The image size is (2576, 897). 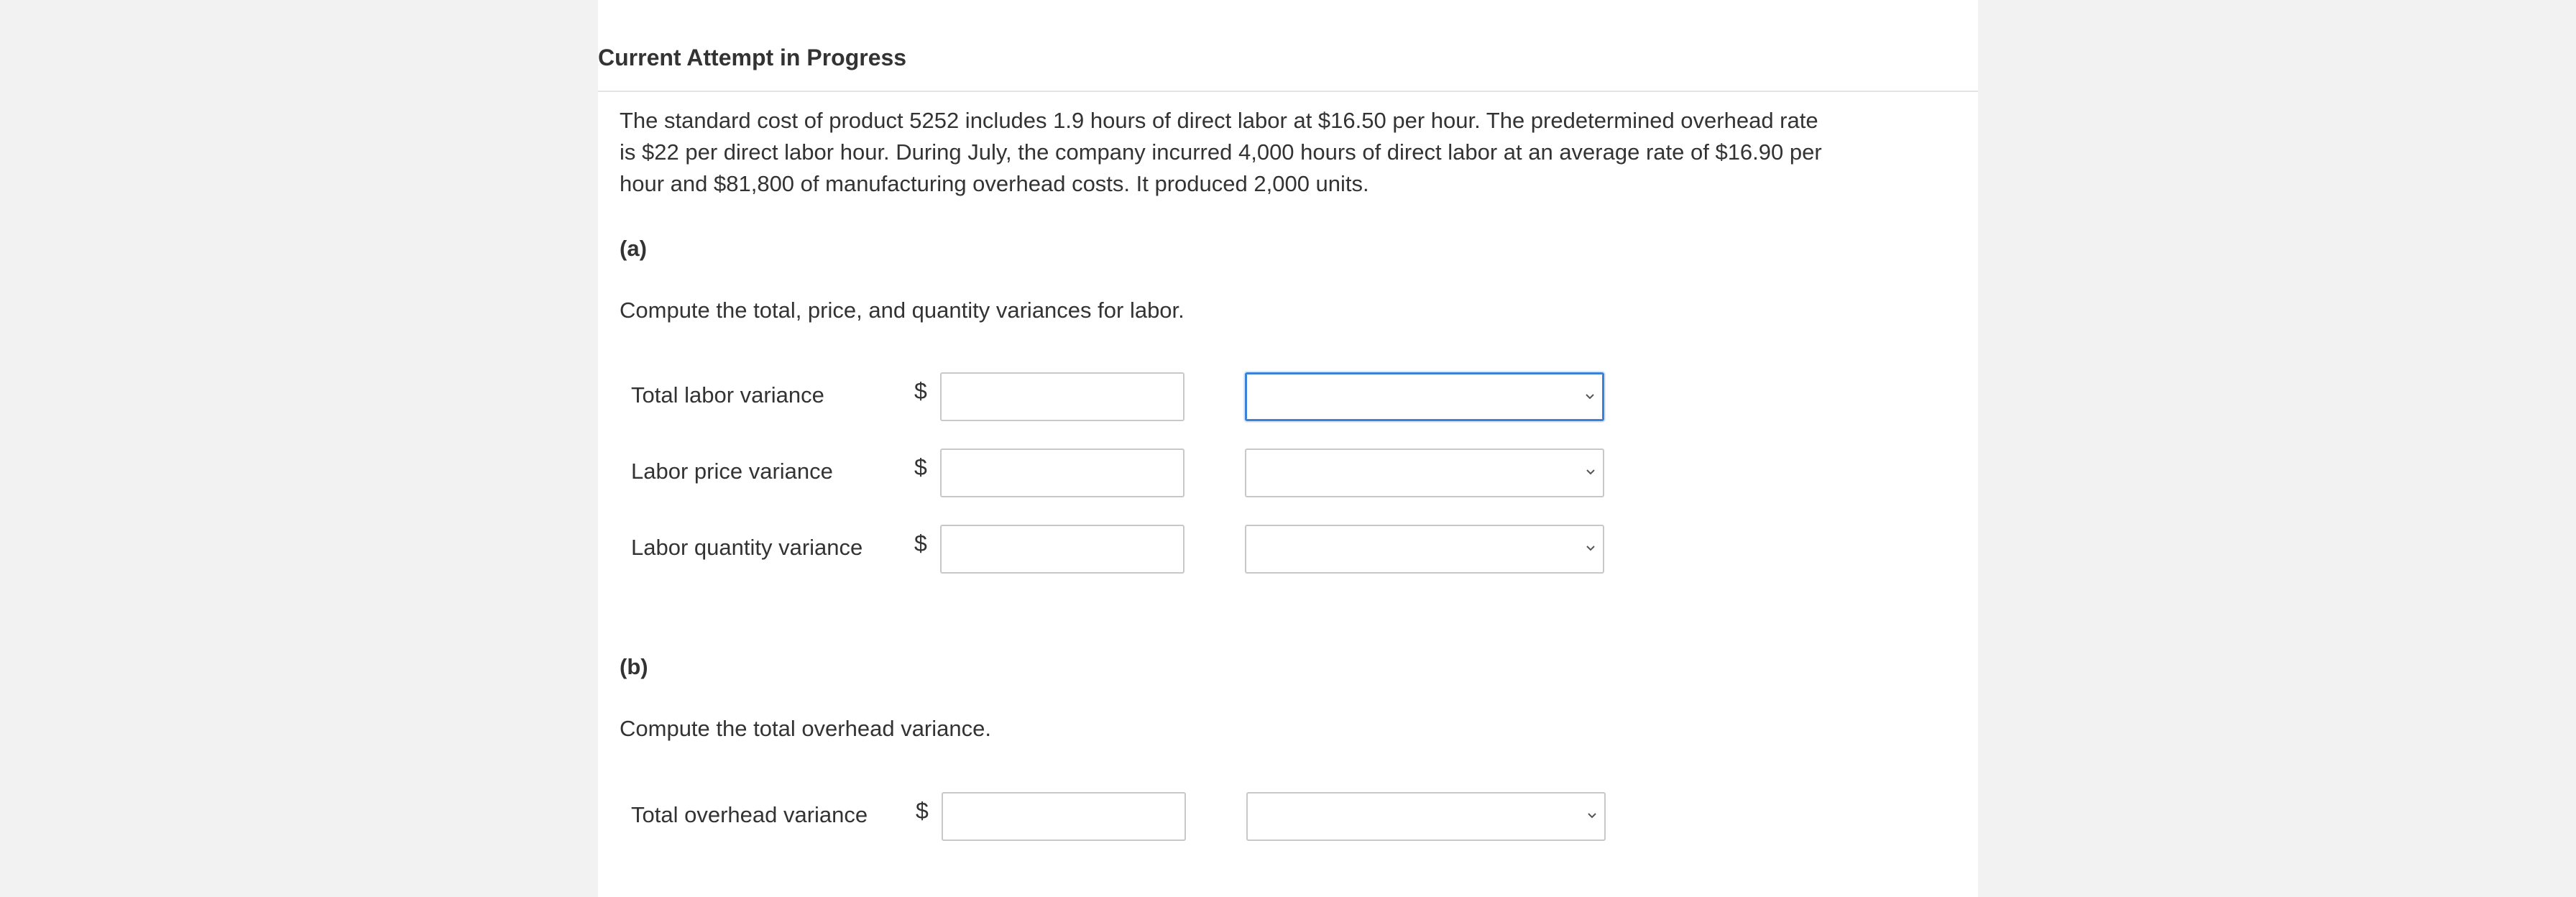 What do you see at coordinates (1424, 396) in the screenshot?
I see `total-labor-variance-select` at bounding box center [1424, 396].